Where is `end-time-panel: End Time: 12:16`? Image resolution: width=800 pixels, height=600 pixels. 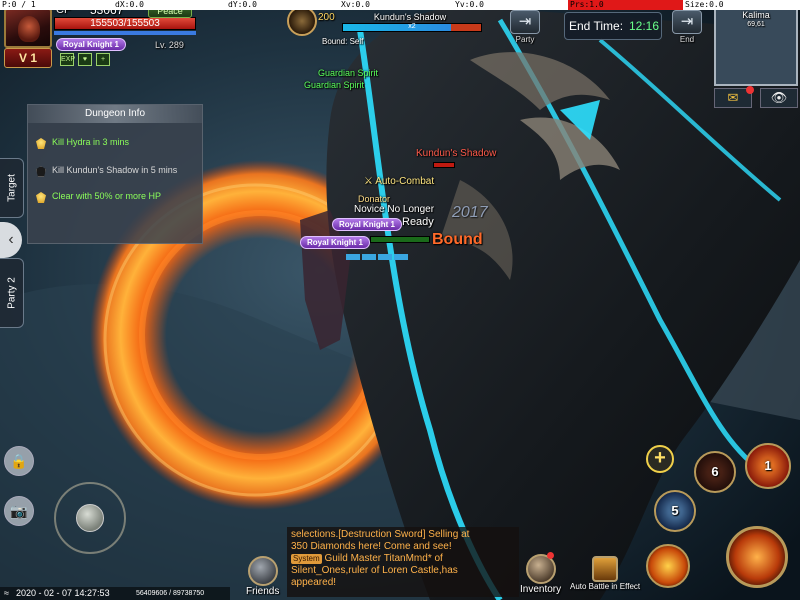 end-time-panel: End Time: 12:16 is located at coordinates (613, 26).